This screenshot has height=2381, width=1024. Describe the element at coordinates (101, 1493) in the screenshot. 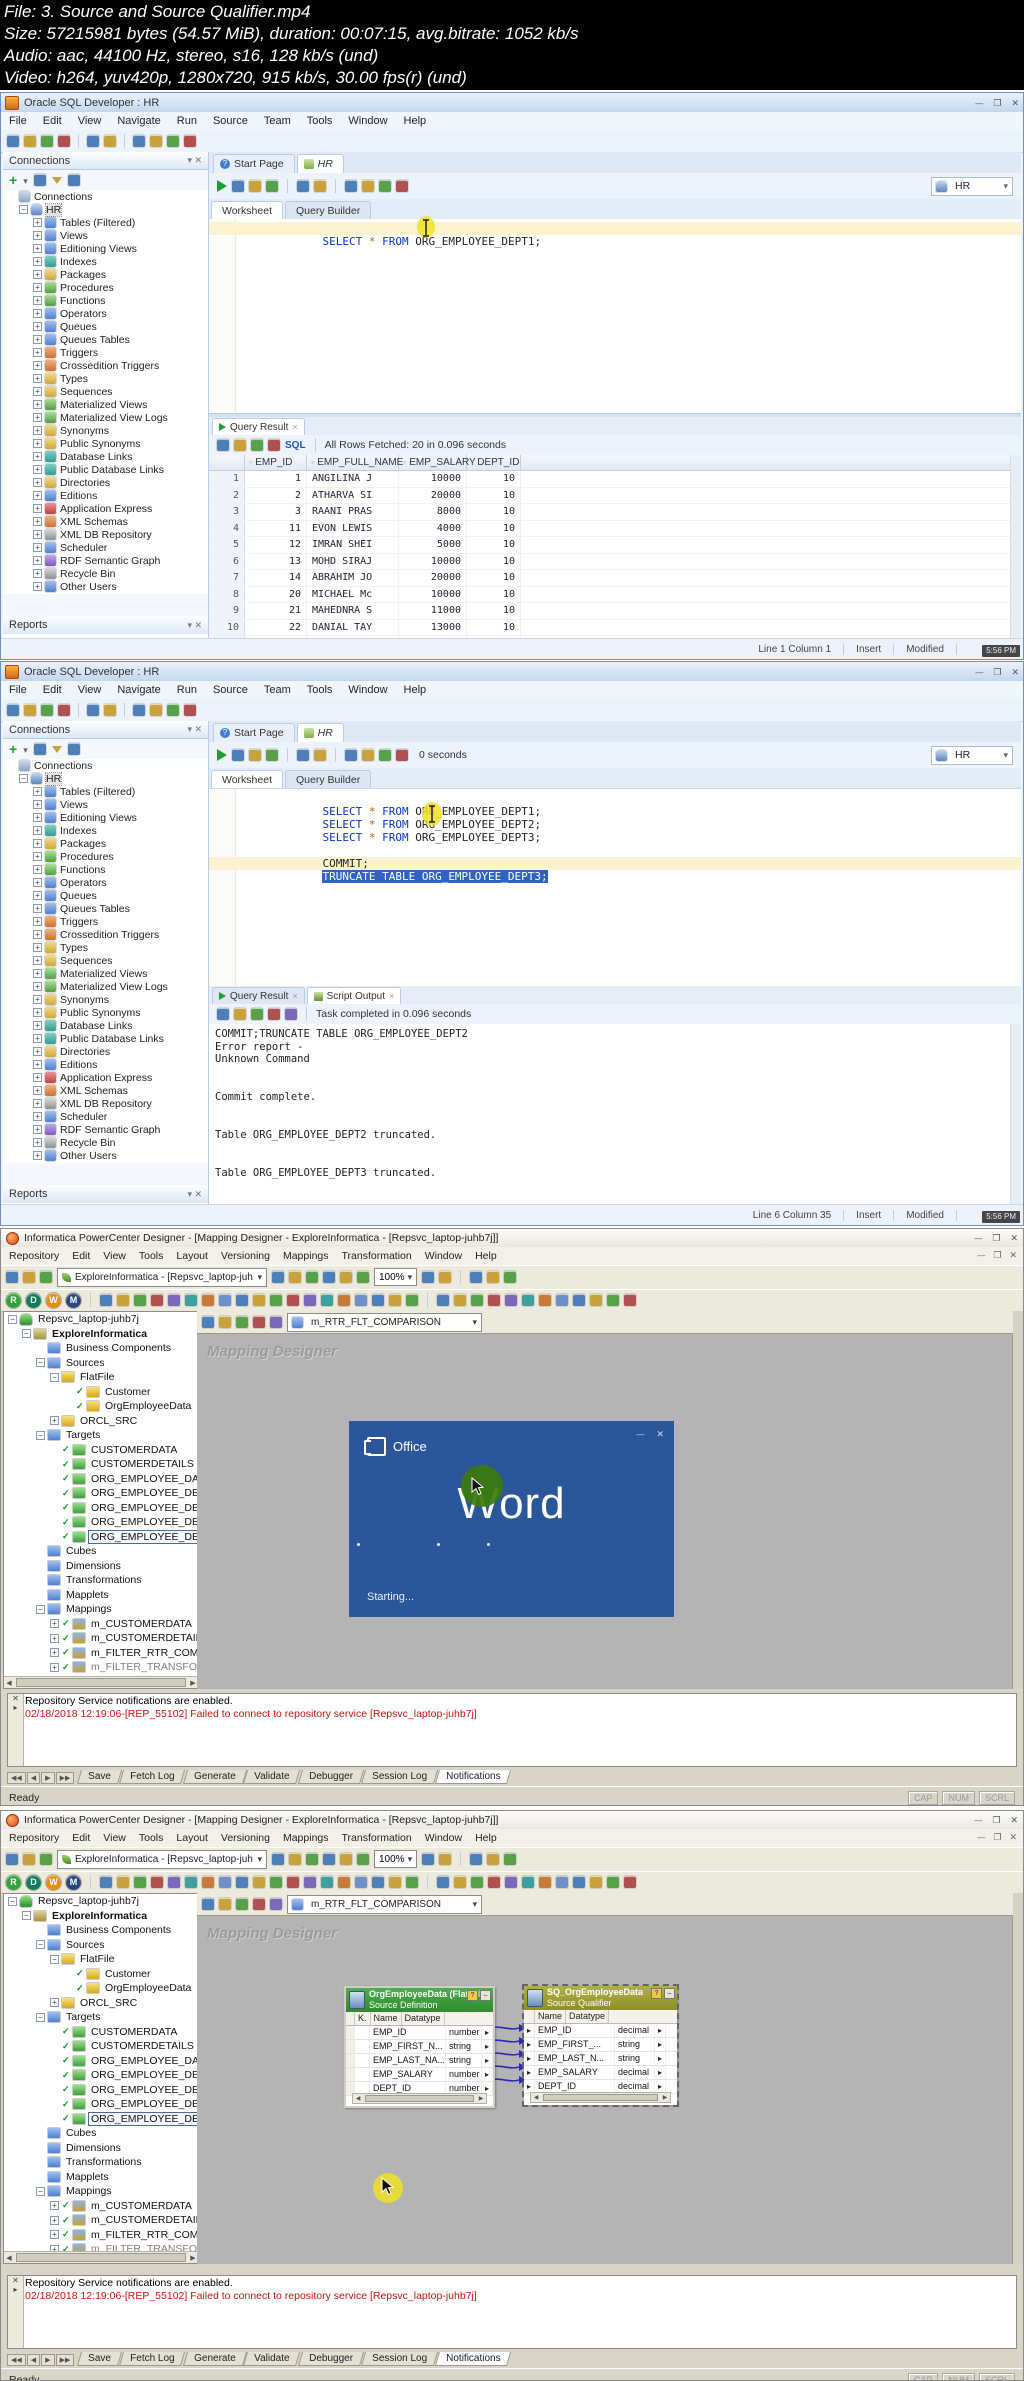

I see `repository-tree-item: ORG_EMPLOYEE_DEFAULTGRP` at that location.